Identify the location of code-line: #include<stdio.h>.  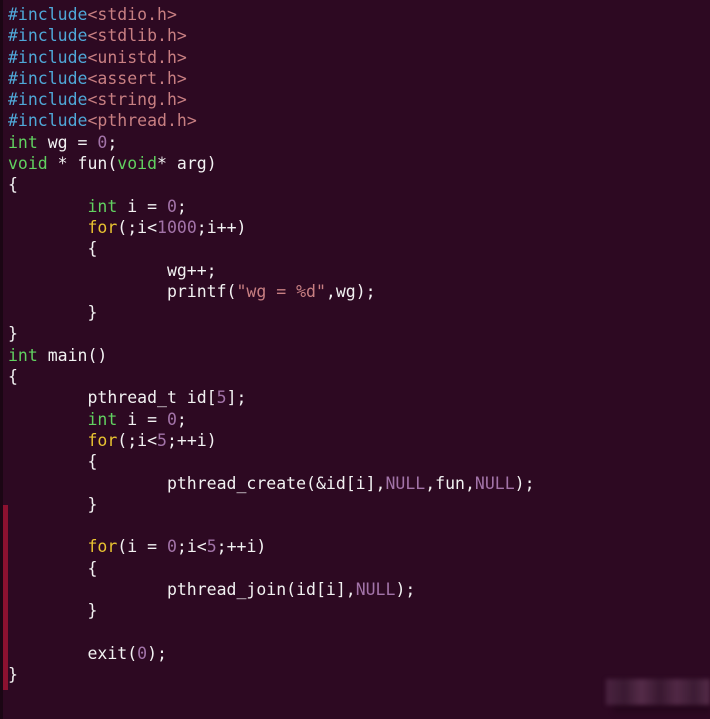
(359, 14).